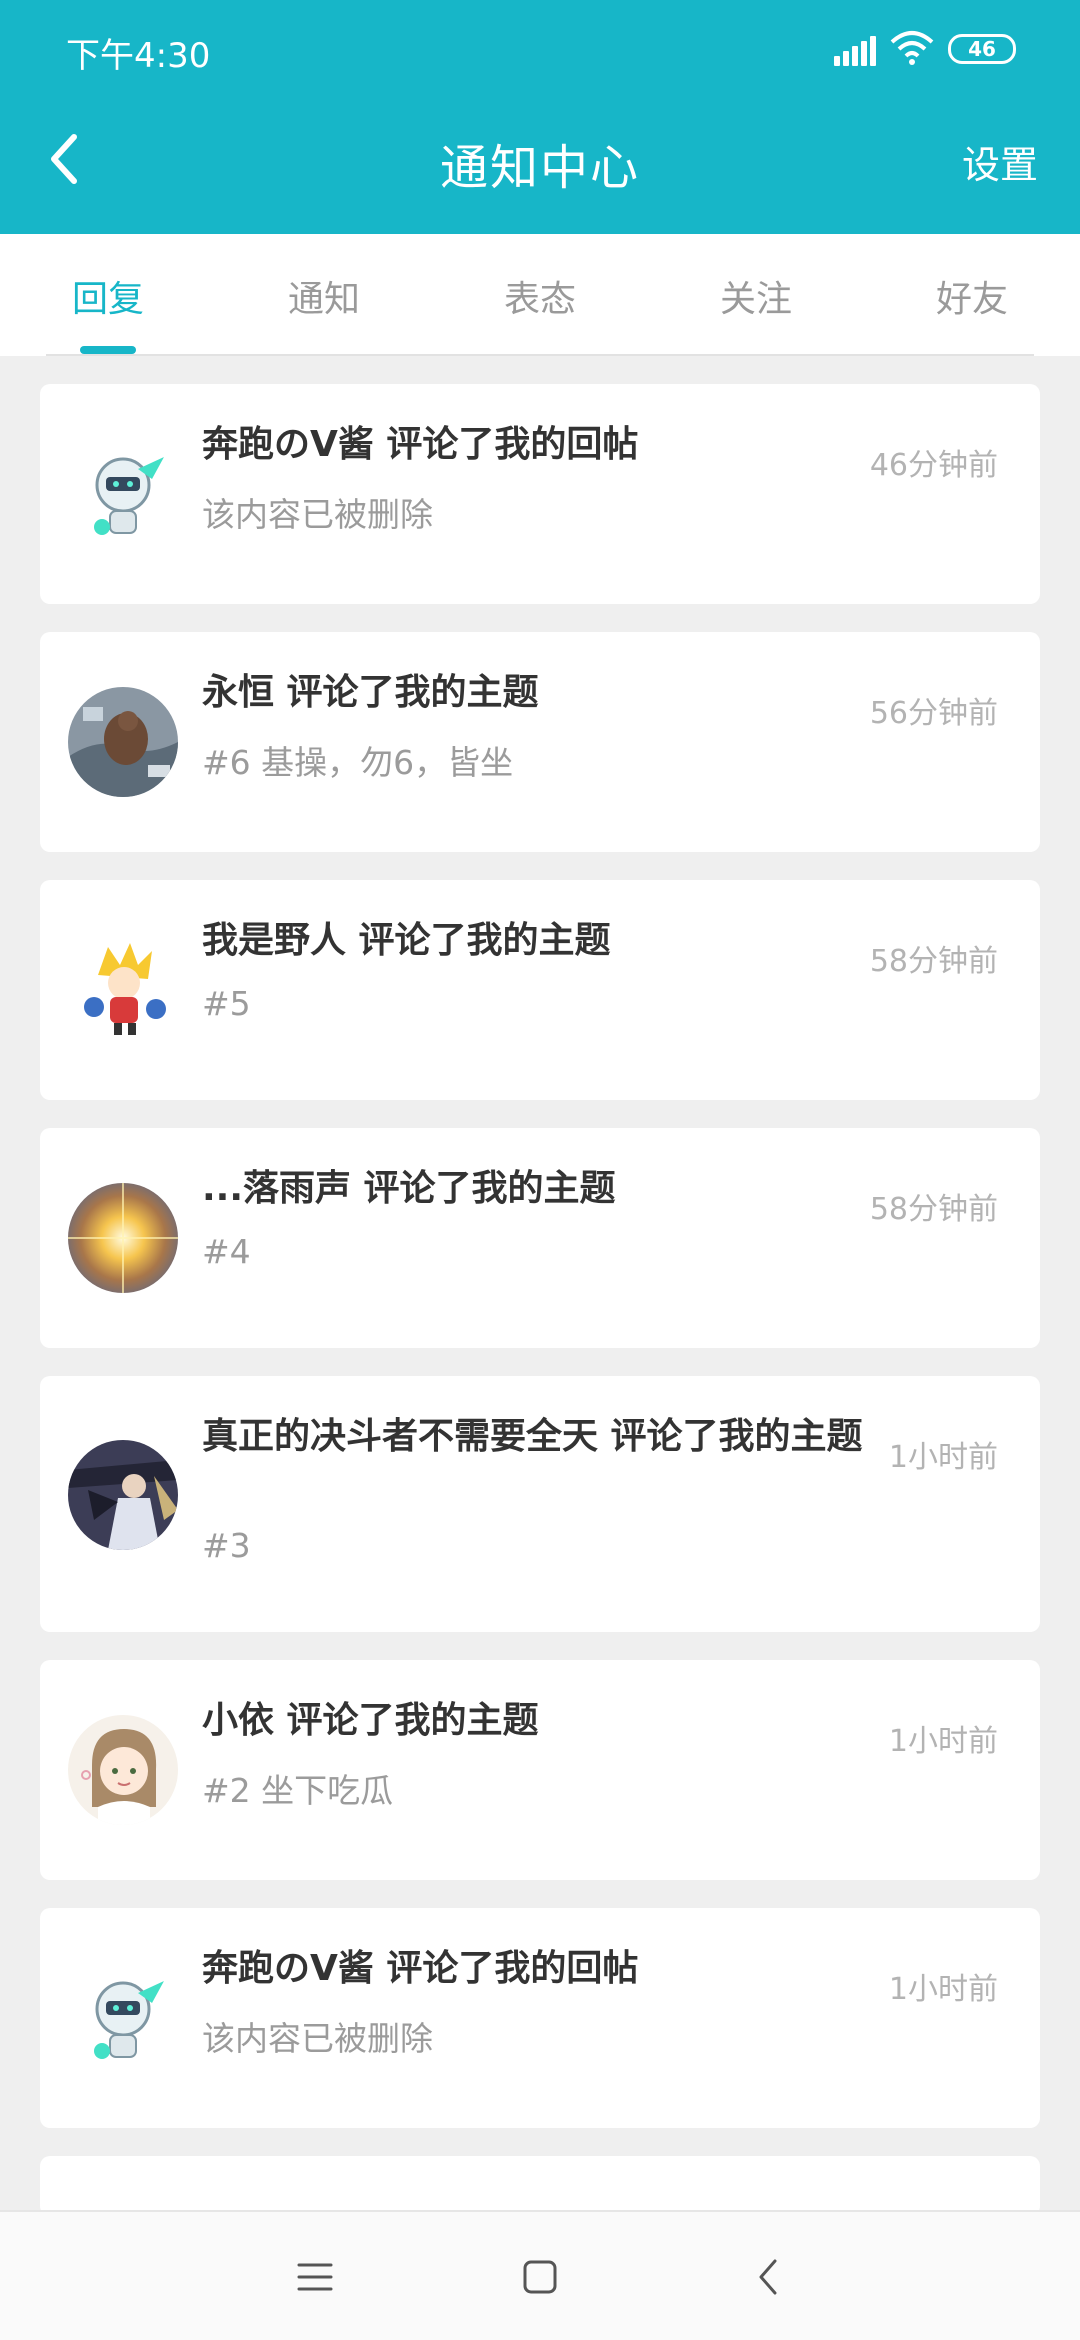  Describe the element at coordinates (370, 1720) in the screenshot. I see `notification-title: 小依 评论了我的主题` at that location.